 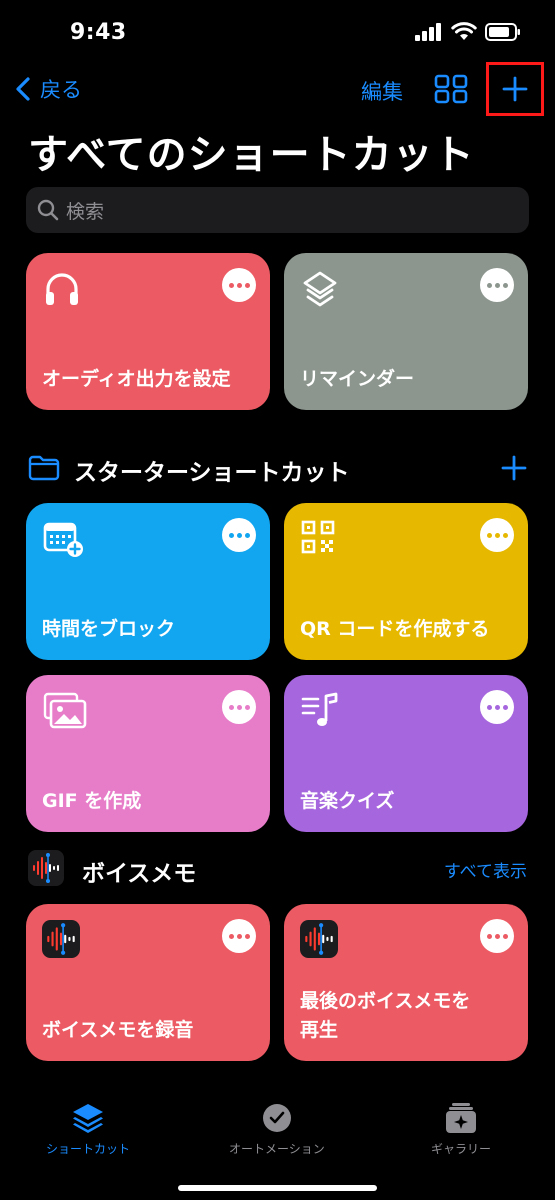 What do you see at coordinates (347, 801) in the screenshot?
I see `tile-label: 音楽クイズ` at bounding box center [347, 801].